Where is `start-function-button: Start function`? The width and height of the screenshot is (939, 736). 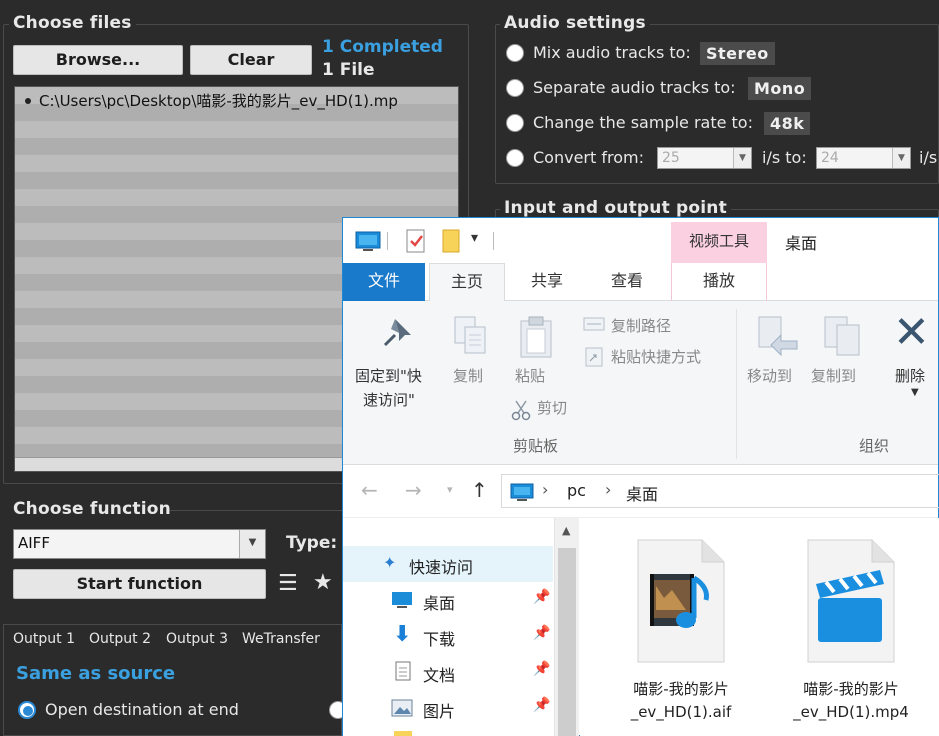 start-function-button: Start function is located at coordinates (139, 584).